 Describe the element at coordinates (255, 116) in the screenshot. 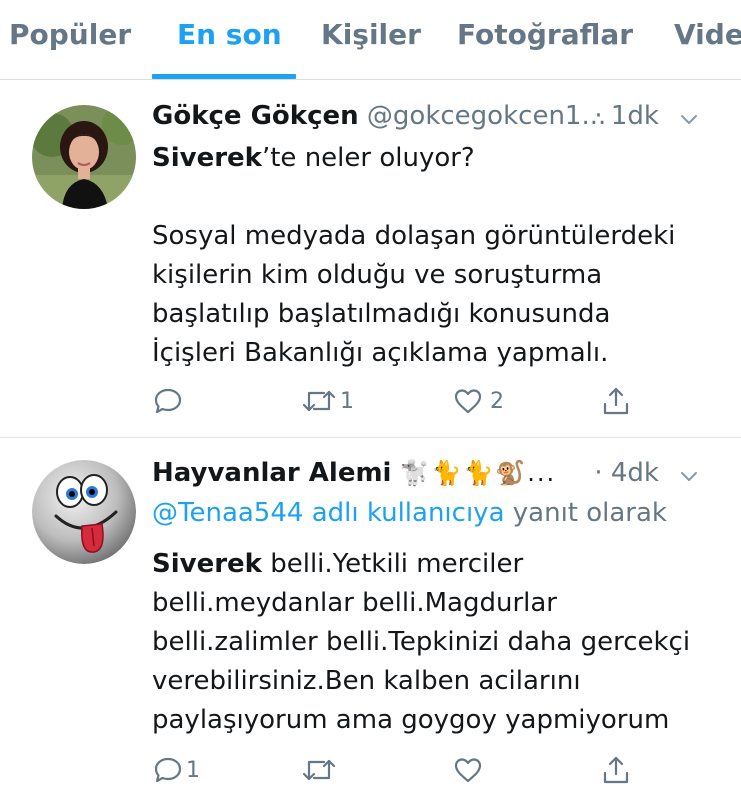

I see `display-name: Gökçe Gökçen` at that location.